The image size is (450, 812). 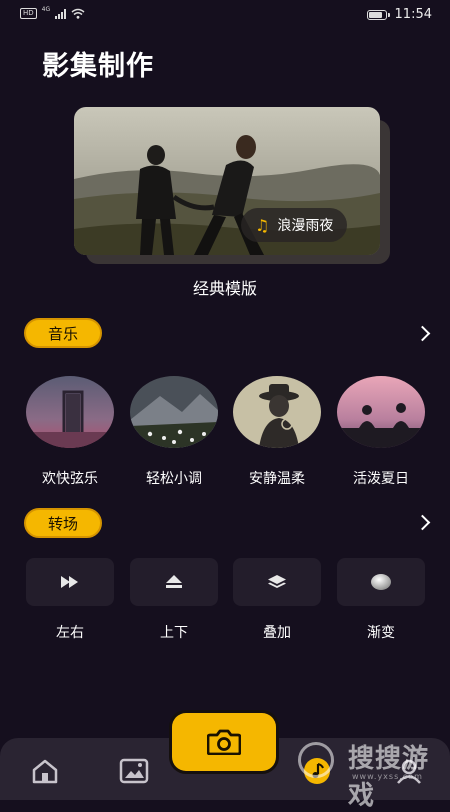 I want to click on watermark-url: www.yxss.com, so click(x=387, y=776).